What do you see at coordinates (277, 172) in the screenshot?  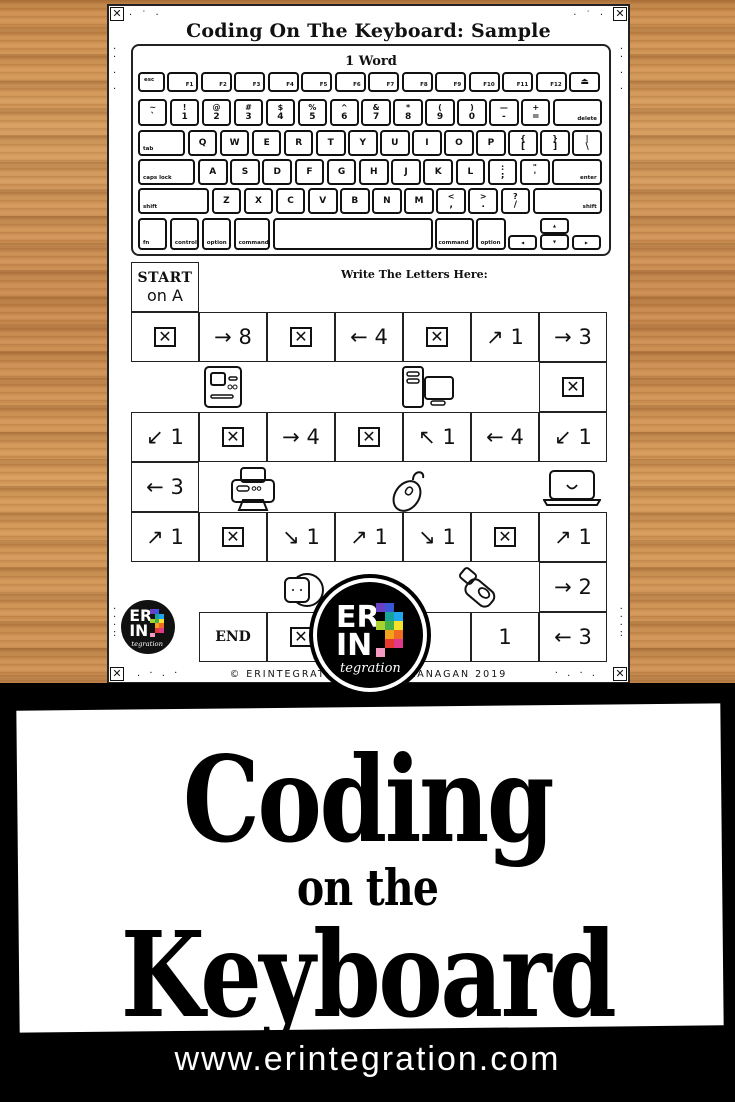 I see `key-label: D` at bounding box center [277, 172].